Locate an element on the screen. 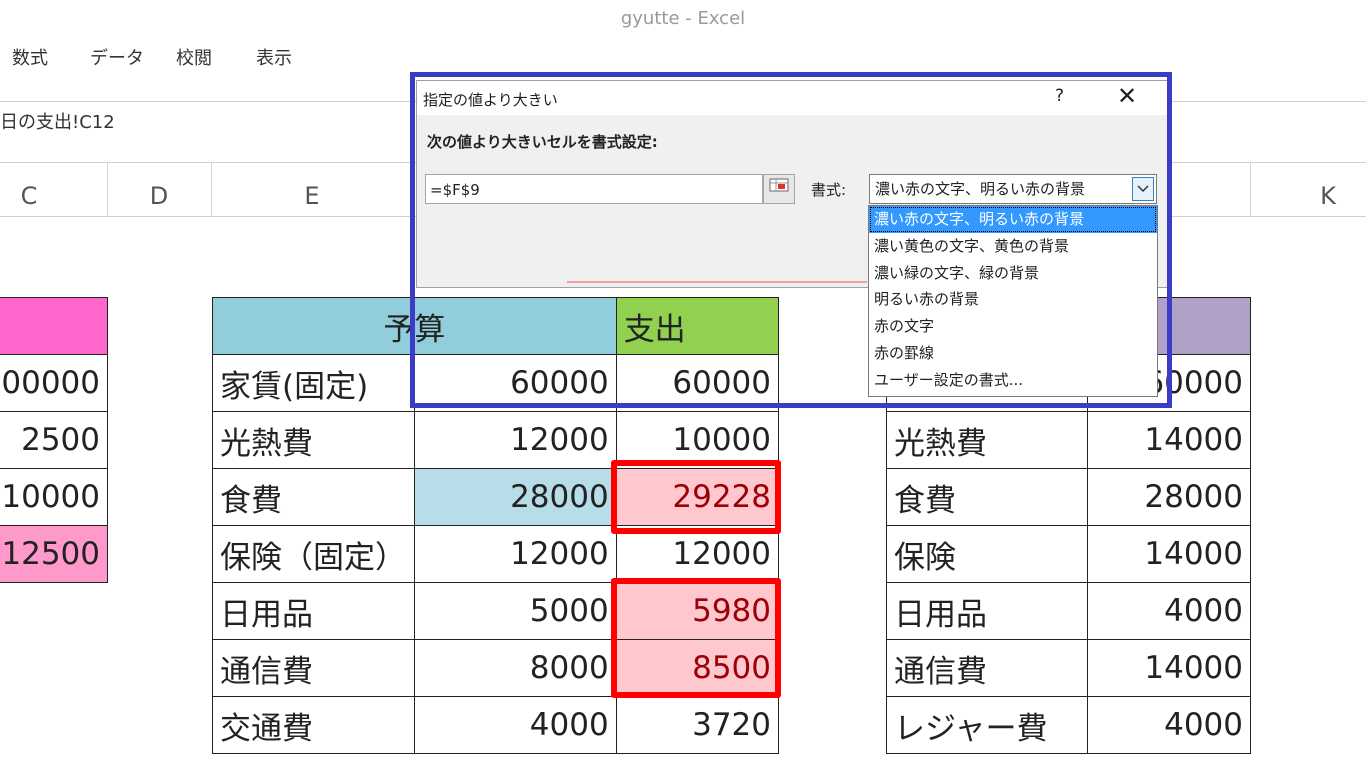 Image resolution: width=1366 pixels, height=768 pixels. column-header-d: D is located at coordinates (159, 196).